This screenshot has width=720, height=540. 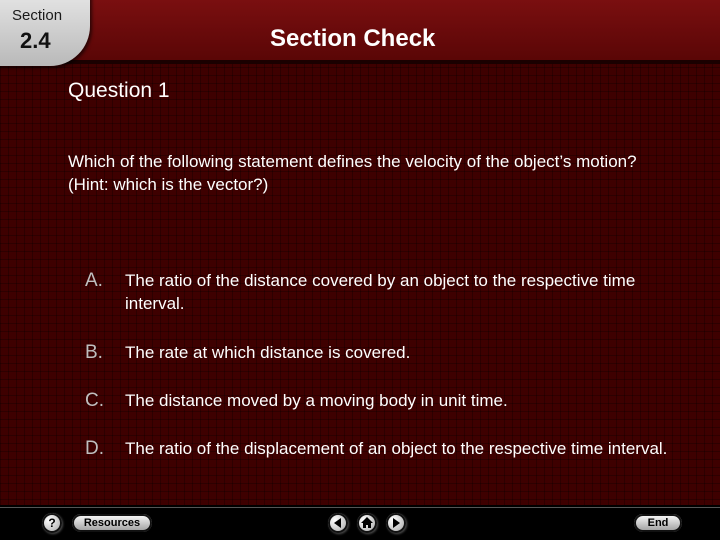 What do you see at coordinates (658, 523) in the screenshot?
I see `end-button: End` at bounding box center [658, 523].